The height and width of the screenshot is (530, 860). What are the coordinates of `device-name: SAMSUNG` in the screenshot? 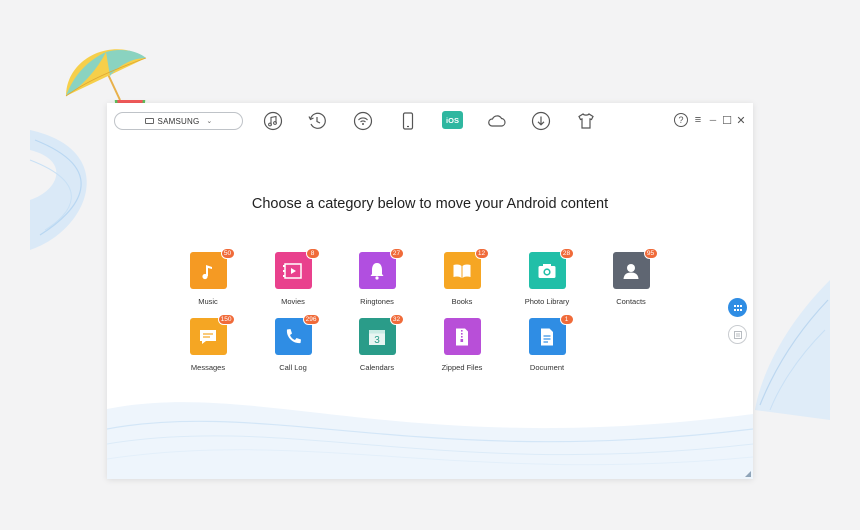 It's located at (178, 121).